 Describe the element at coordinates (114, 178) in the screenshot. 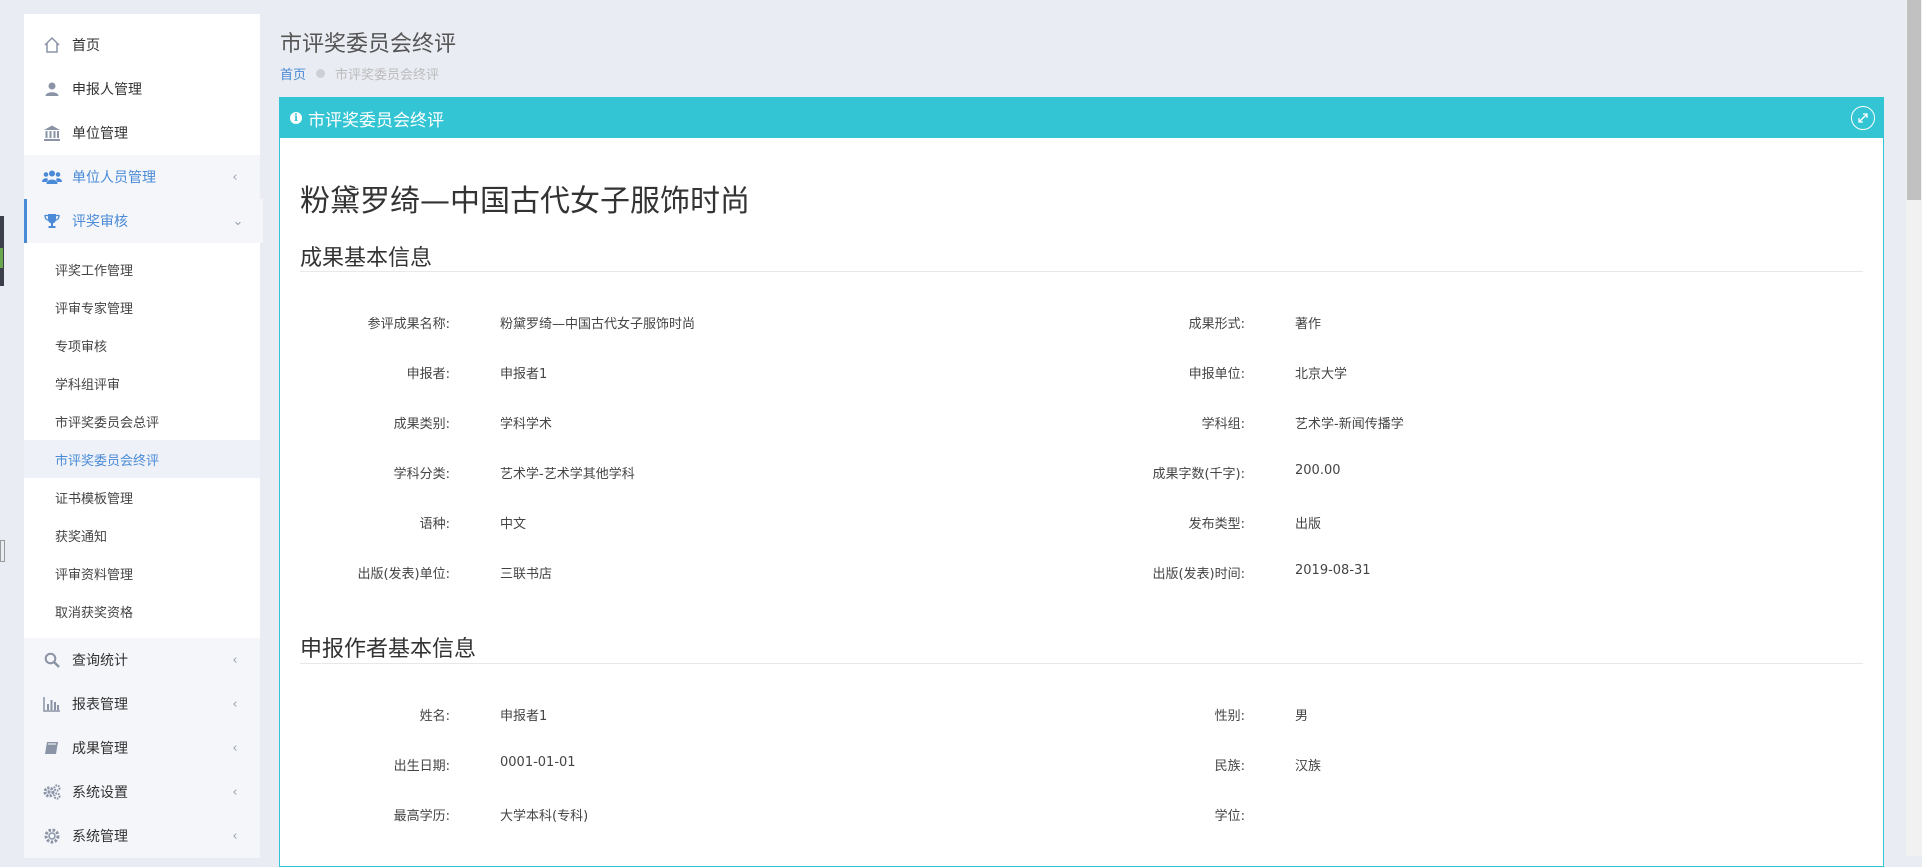

I see `sidebar-item-label: 单位人员管理` at that location.